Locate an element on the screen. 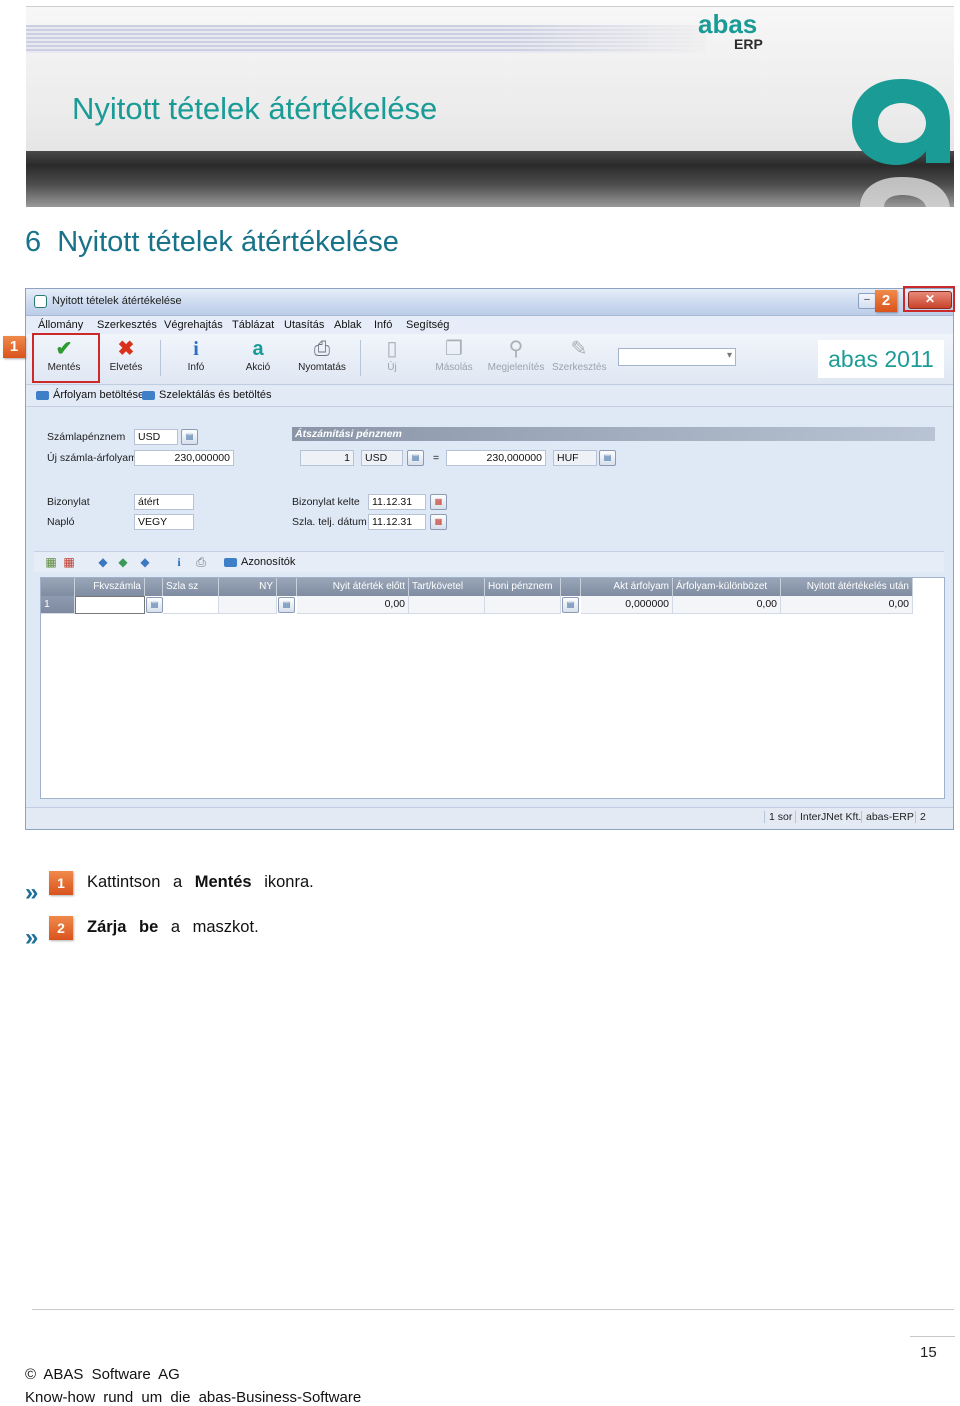 This screenshot has height=1406, width=960. document-label: Bizonylat is located at coordinates (68, 502).